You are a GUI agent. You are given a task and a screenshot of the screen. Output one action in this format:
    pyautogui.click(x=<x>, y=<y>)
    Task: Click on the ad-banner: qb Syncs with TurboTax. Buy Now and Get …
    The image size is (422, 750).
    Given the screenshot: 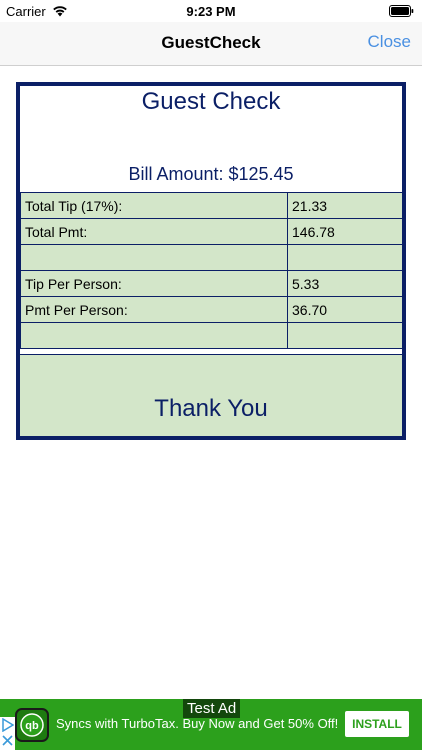 What is the action you would take?
    pyautogui.click(x=211, y=724)
    